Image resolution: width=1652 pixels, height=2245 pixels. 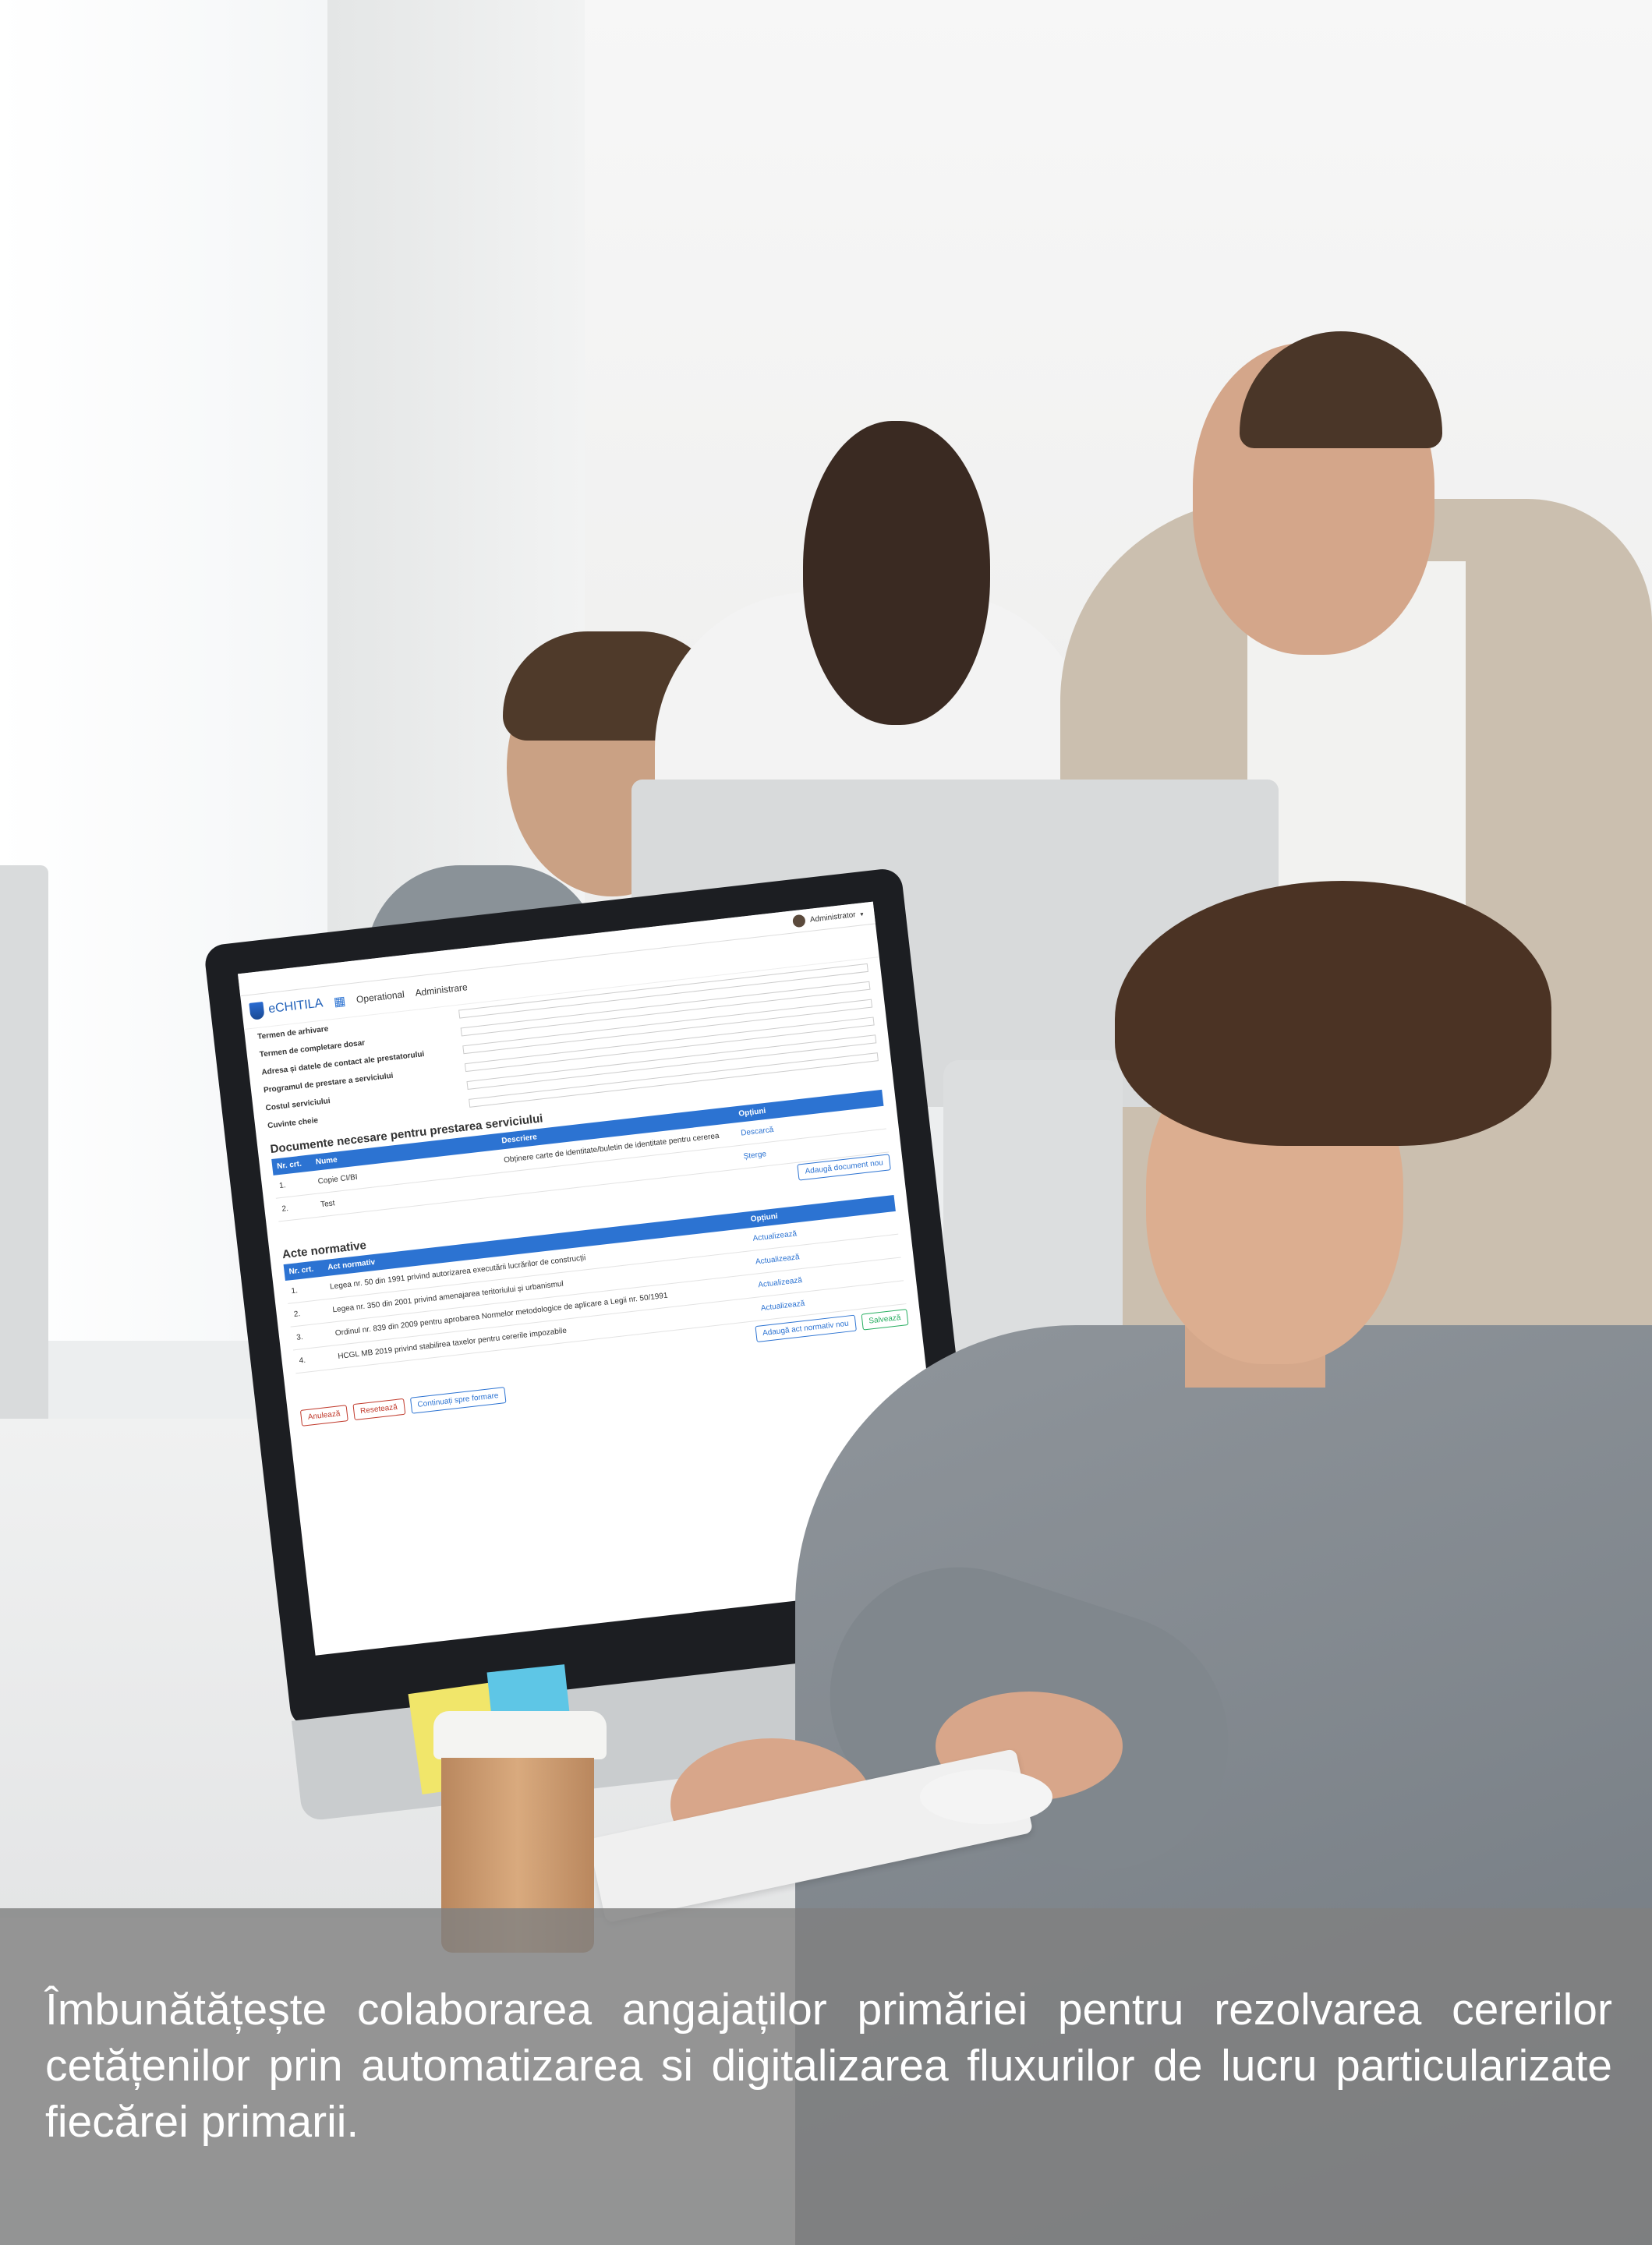 What do you see at coordinates (299, 1337) in the screenshot?
I see `row-nr: 3.` at bounding box center [299, 1337].